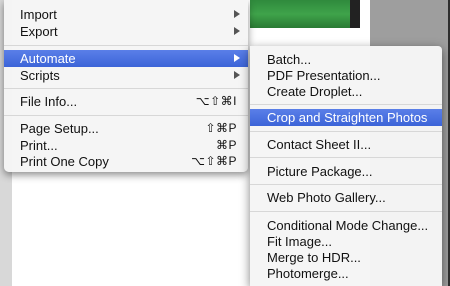 Image resolution: width=450 pixels, height=286 pixels. I want to click on menu-item-label: Crop and Straighten Photos, so click(347, 117).